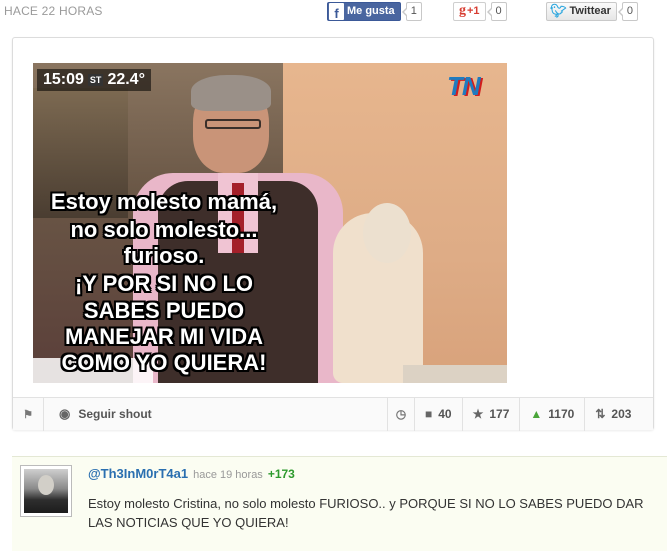 The image size is (667, 551). What do you see at coordinates (411, 11) in the screenshot?
I see `facebook-like-count: 1` at bounding box center [411, 11].